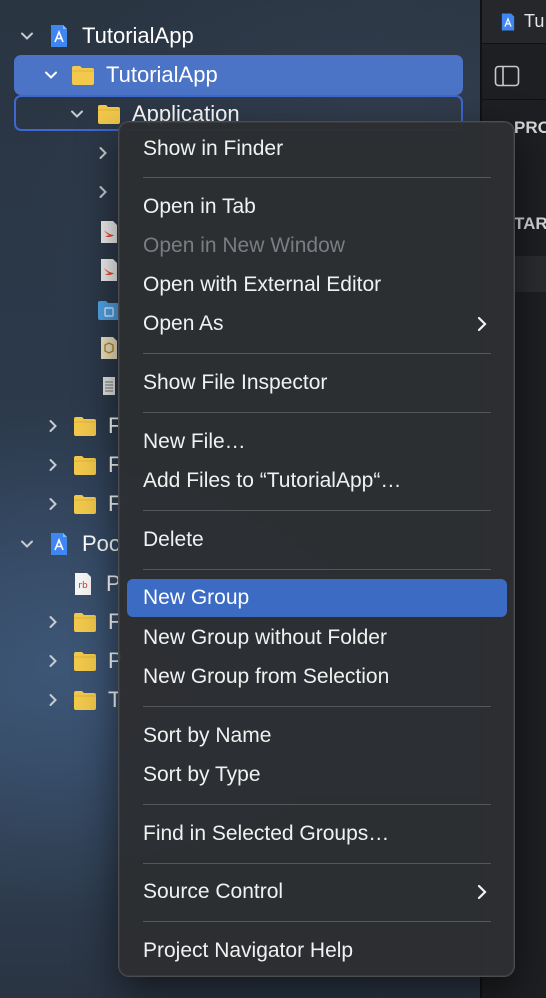 This screenshot has height=998, width=546. I want to click on menu-item-sort-by-type: Sort by Type, so click(317, 775).